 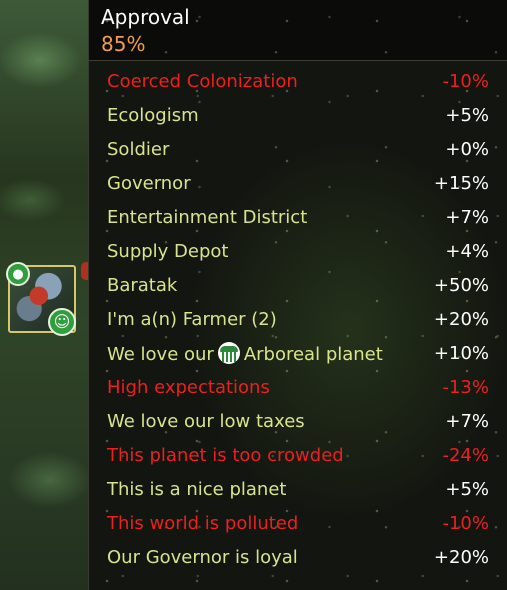 I want to click on modifier-row: This world is polluted -10%, so click(x=298, y=523).